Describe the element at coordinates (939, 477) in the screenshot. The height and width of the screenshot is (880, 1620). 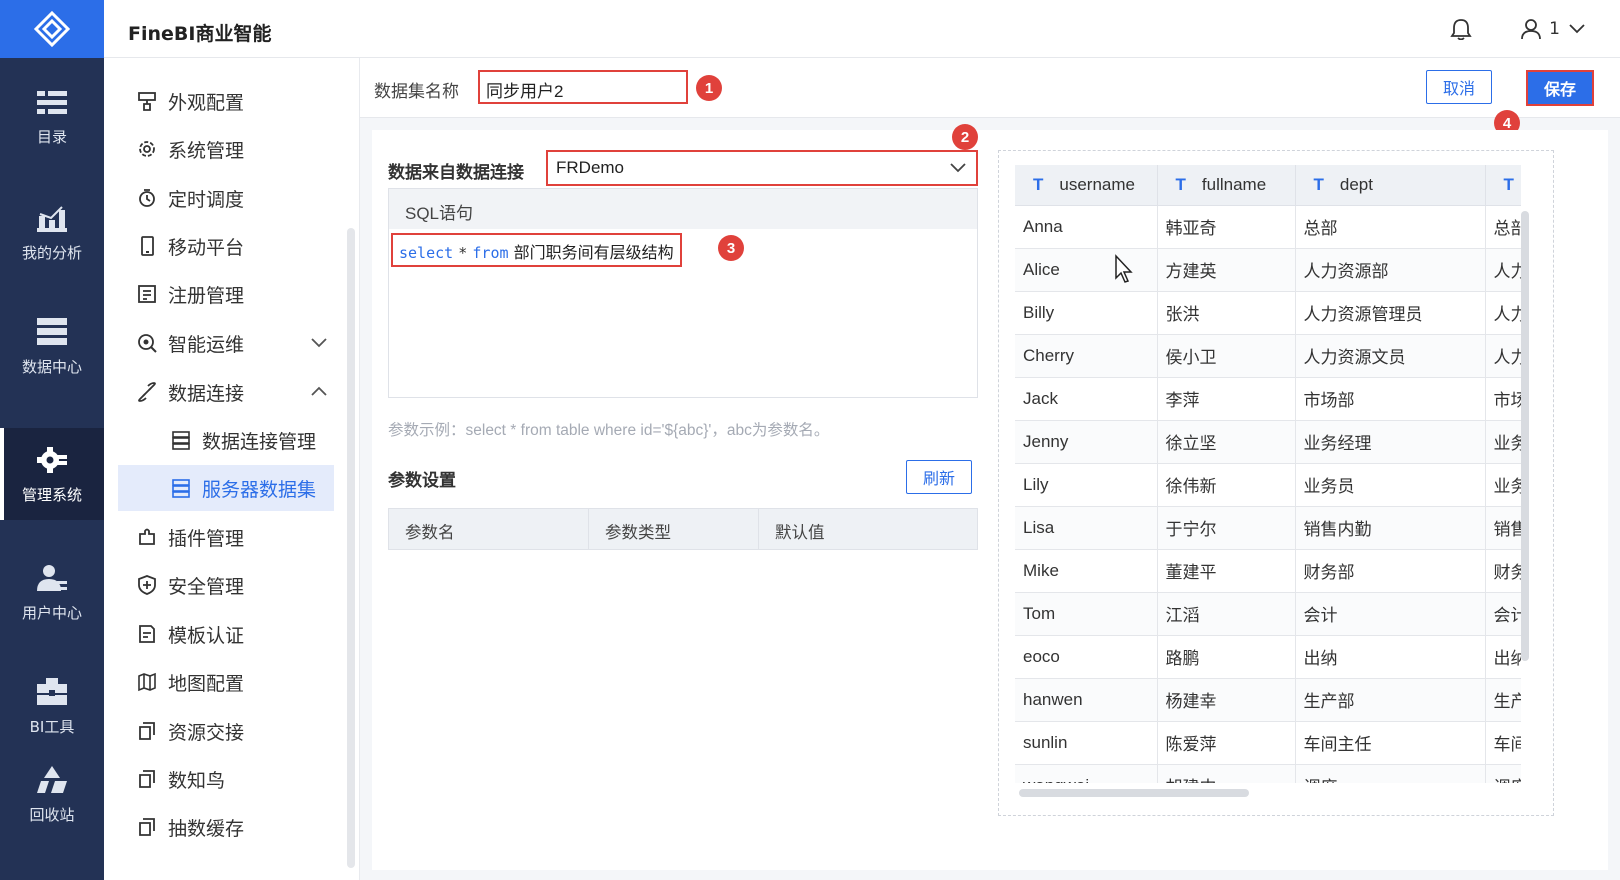
I see `refresh-button: 刷新` at that location.